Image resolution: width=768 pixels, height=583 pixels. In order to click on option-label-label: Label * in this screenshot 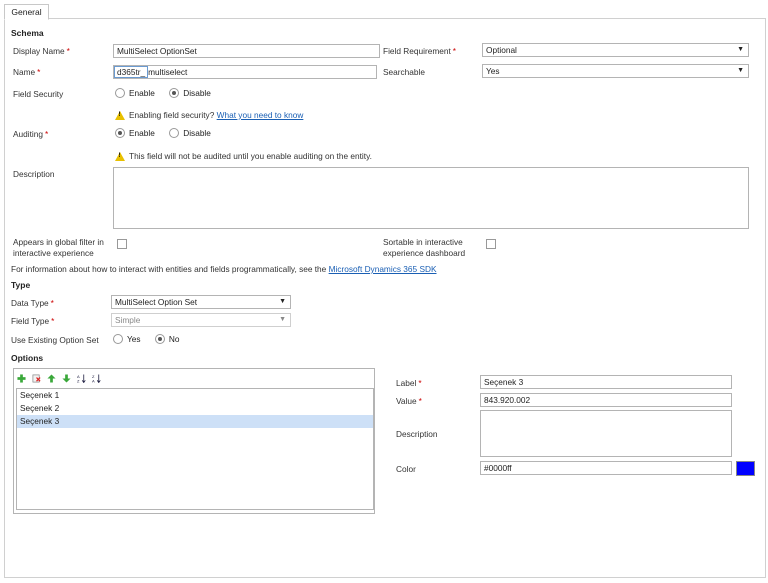, I will do `click(409, 383)`.